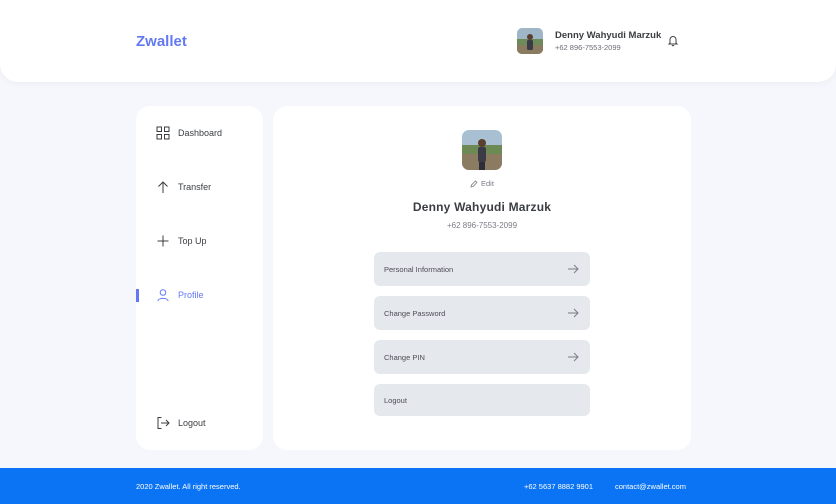 The width and height of the screenshot is (836, 504). I want to click on sidebar-item-label: Transfer, so click(195, 187).